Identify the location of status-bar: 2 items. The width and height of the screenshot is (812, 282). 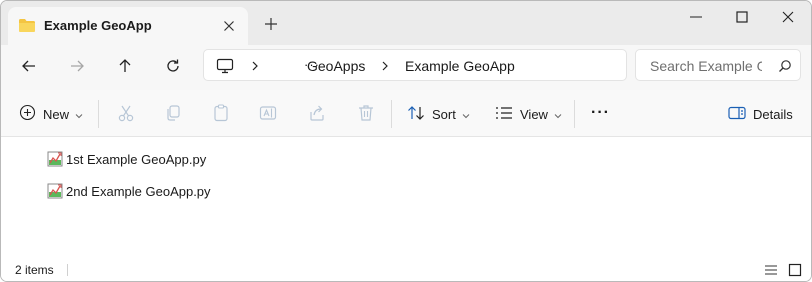
(406, 270).